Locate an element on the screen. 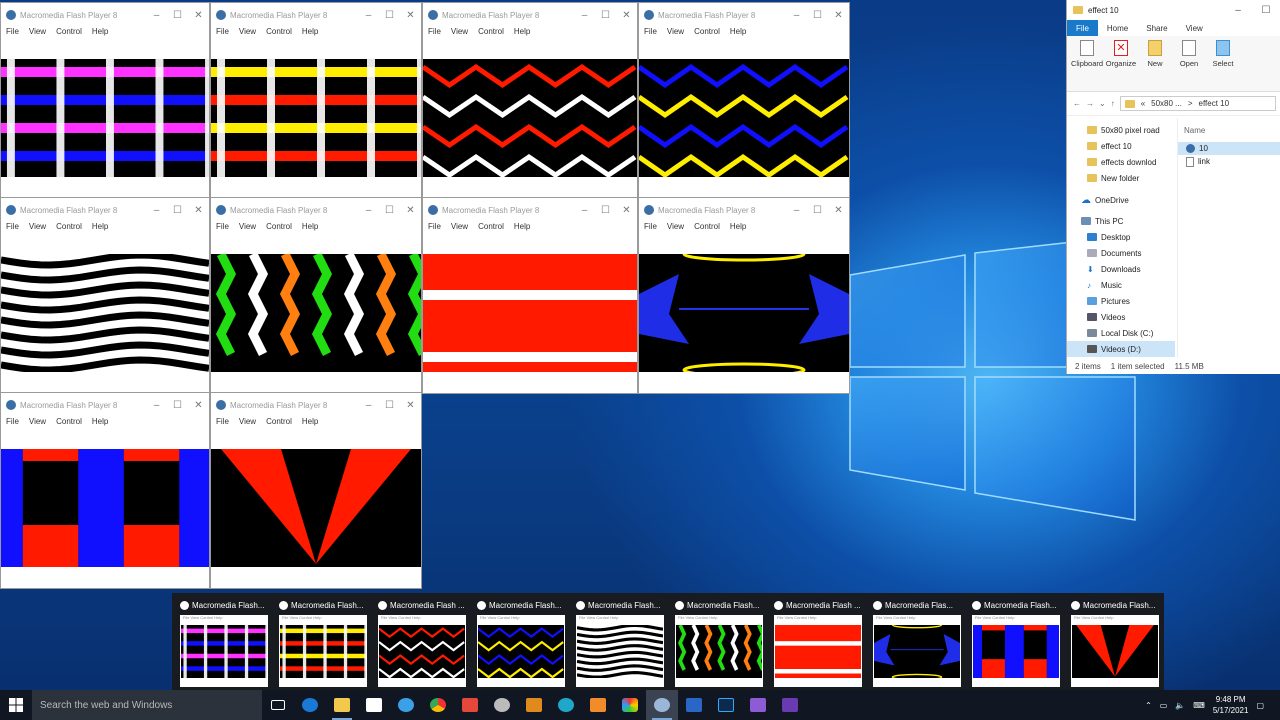 This screenshot has width=1280, height=720. tab-share: Share is located at coordinates (1156, 28).